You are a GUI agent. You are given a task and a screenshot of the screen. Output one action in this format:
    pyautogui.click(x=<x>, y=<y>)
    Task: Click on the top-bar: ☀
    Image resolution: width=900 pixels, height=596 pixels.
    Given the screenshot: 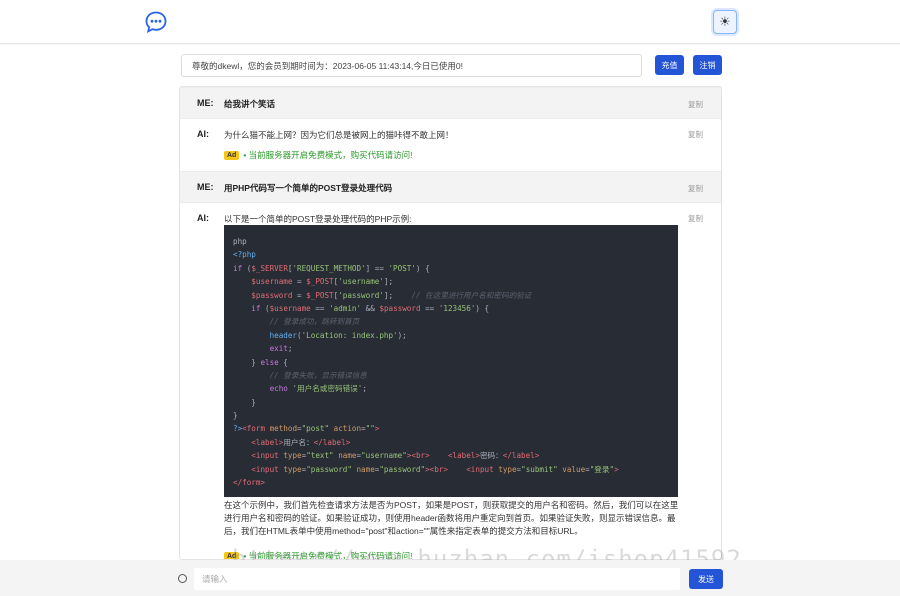 What is the action you would take?
    pyautogui.click(x=450, y=22)
    